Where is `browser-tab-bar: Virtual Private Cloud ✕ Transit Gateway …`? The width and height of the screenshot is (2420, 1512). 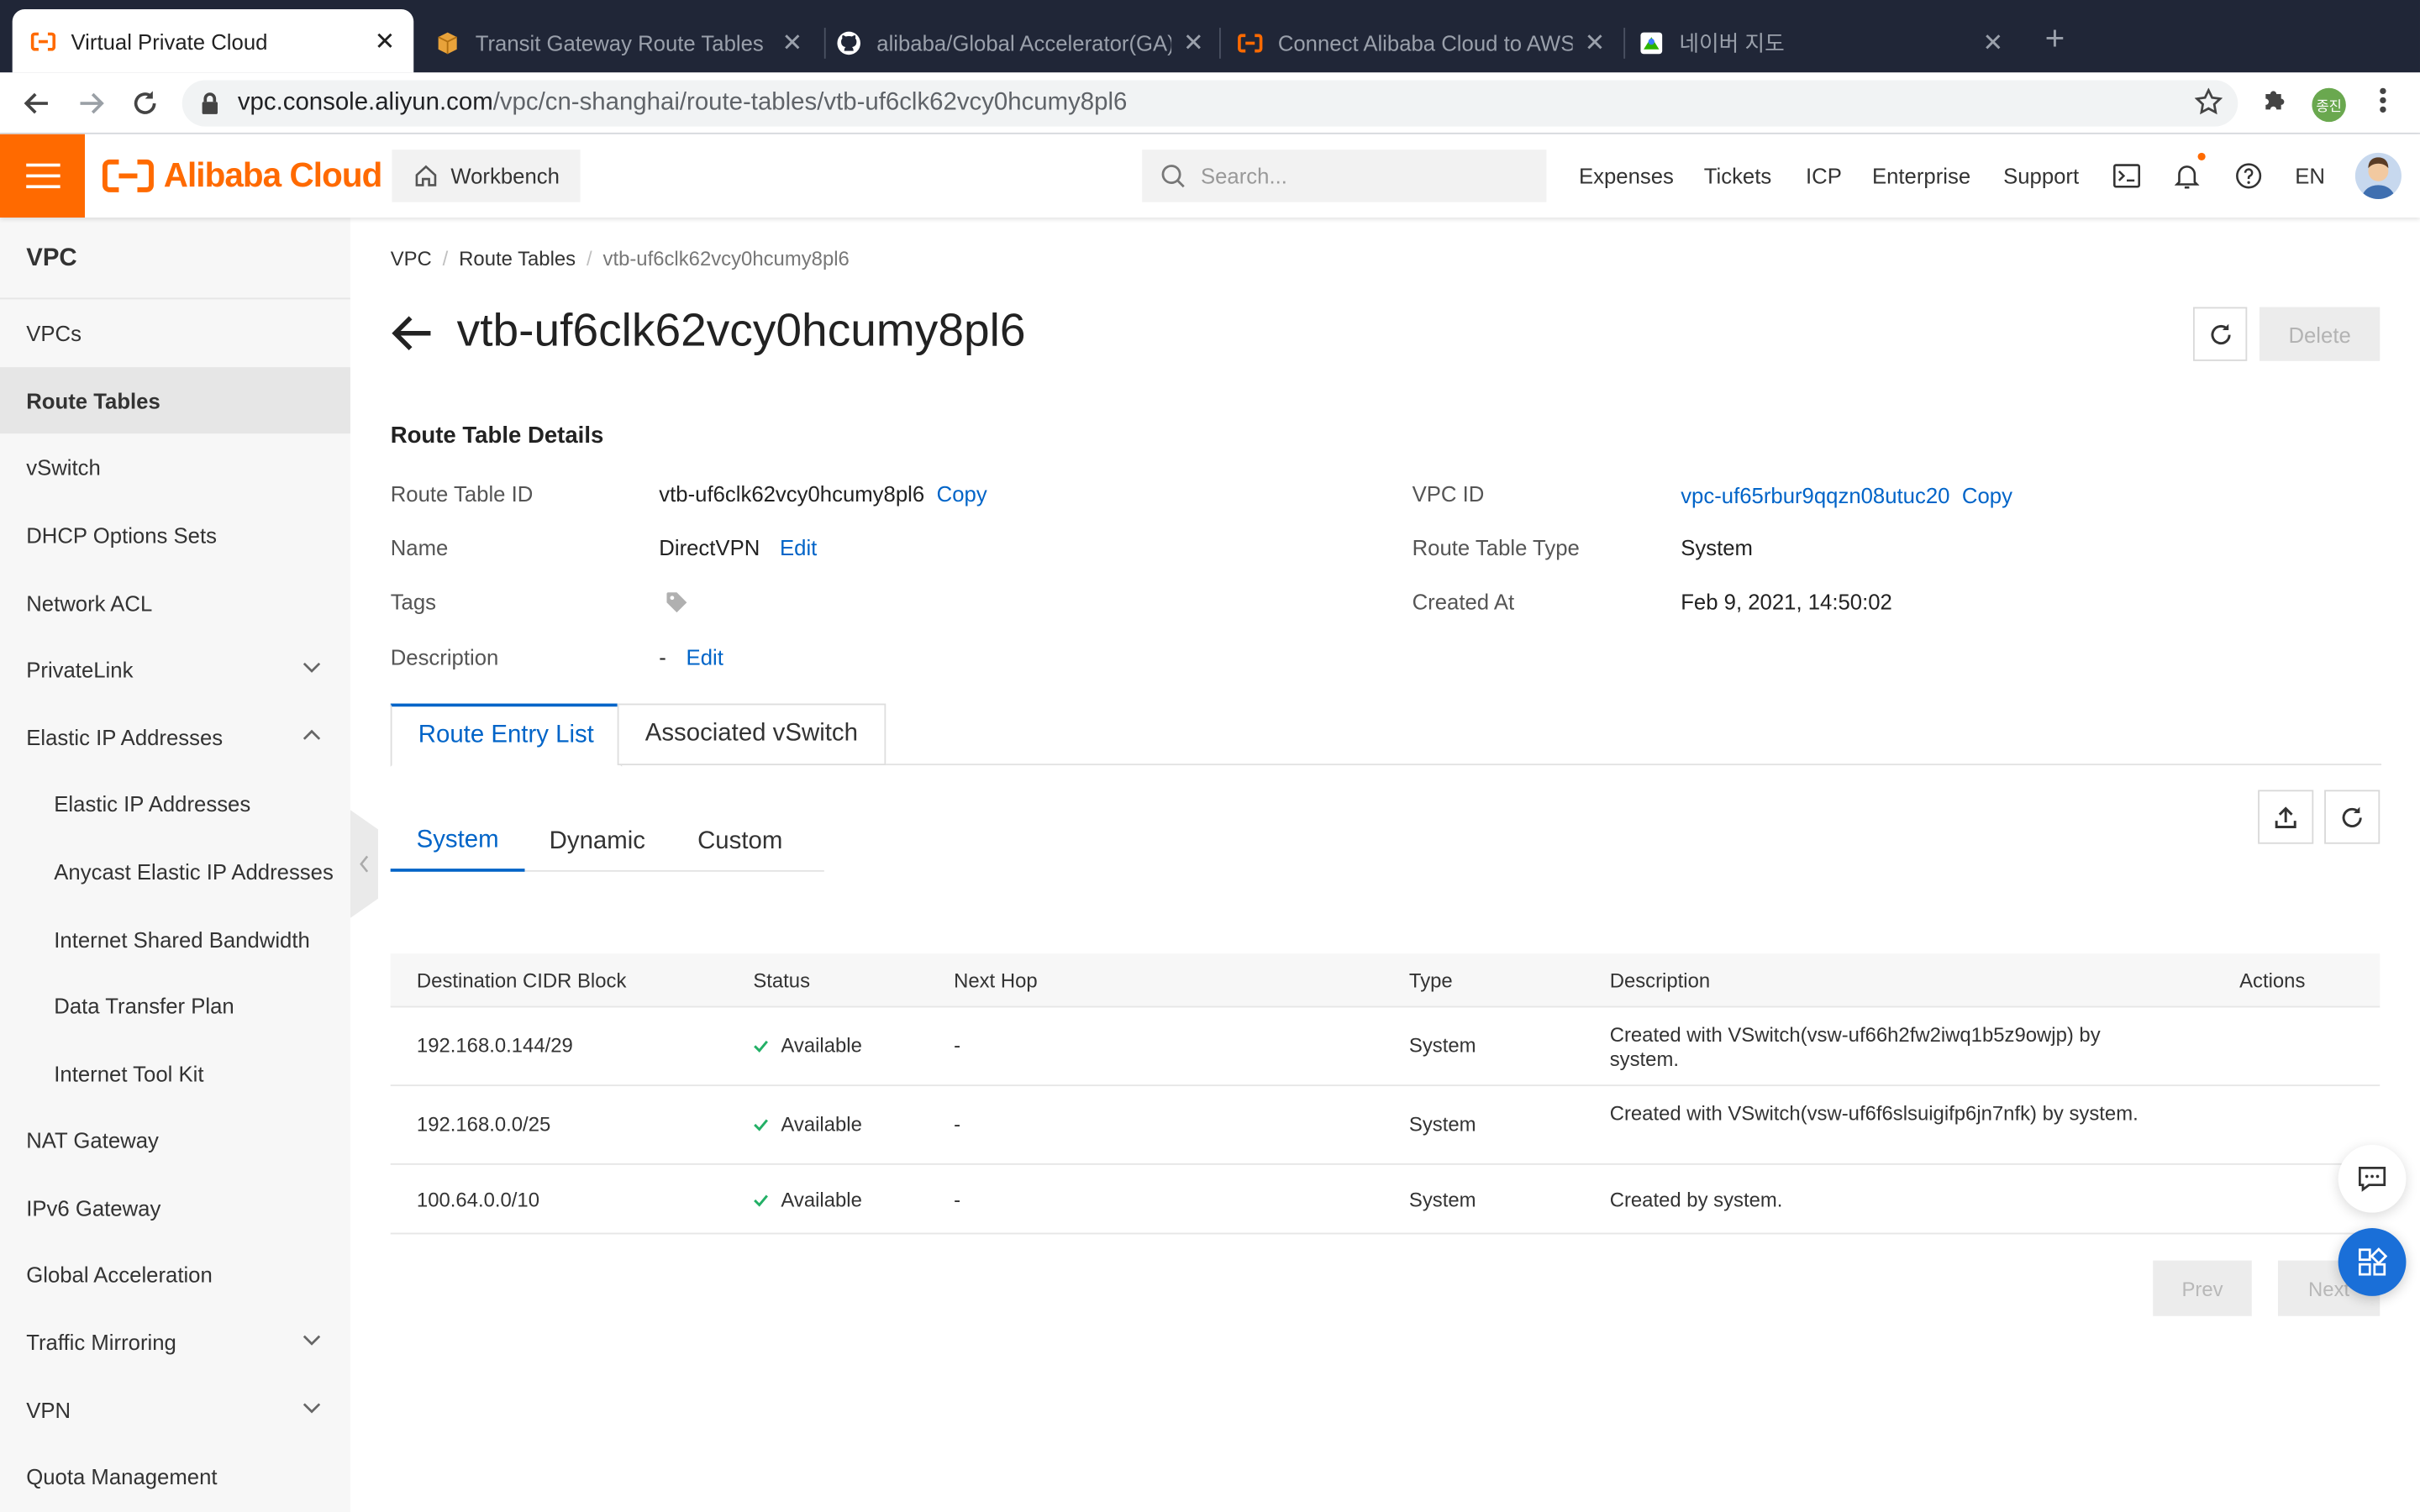 browser-tab-bar: Virtual Private Cloud ✕ Transit Gateway … is located at coordinates (1210, 36).